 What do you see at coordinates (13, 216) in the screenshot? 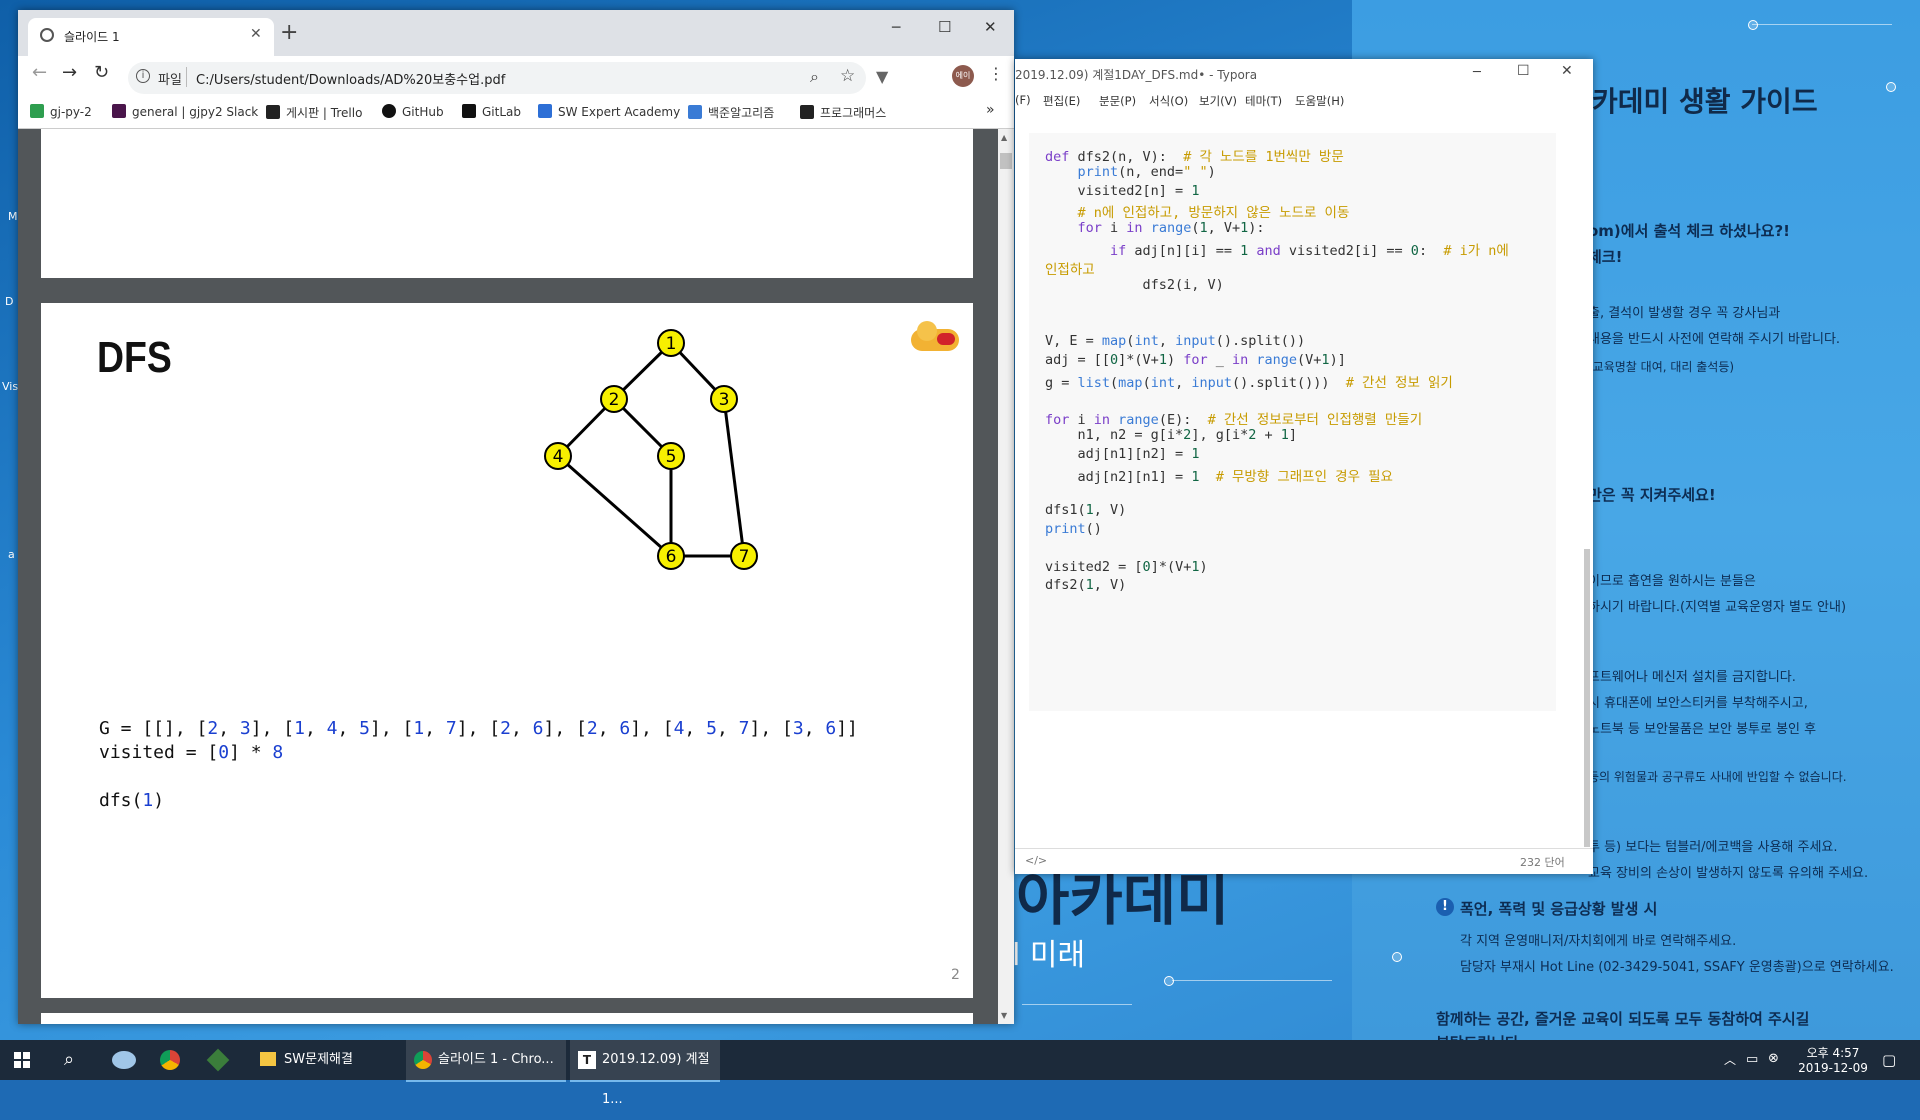
I see `desktop-icon-label: M` at bounding box center [13, 216].